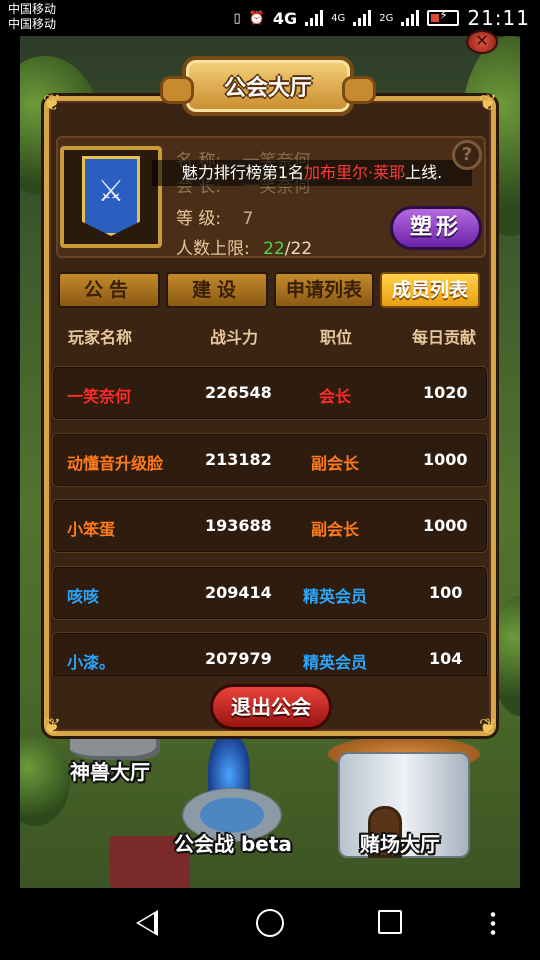 The width and height of the screenshot is (540, 960). I want to click on guild-level-row: 等 级: 7, so click(214, 216).